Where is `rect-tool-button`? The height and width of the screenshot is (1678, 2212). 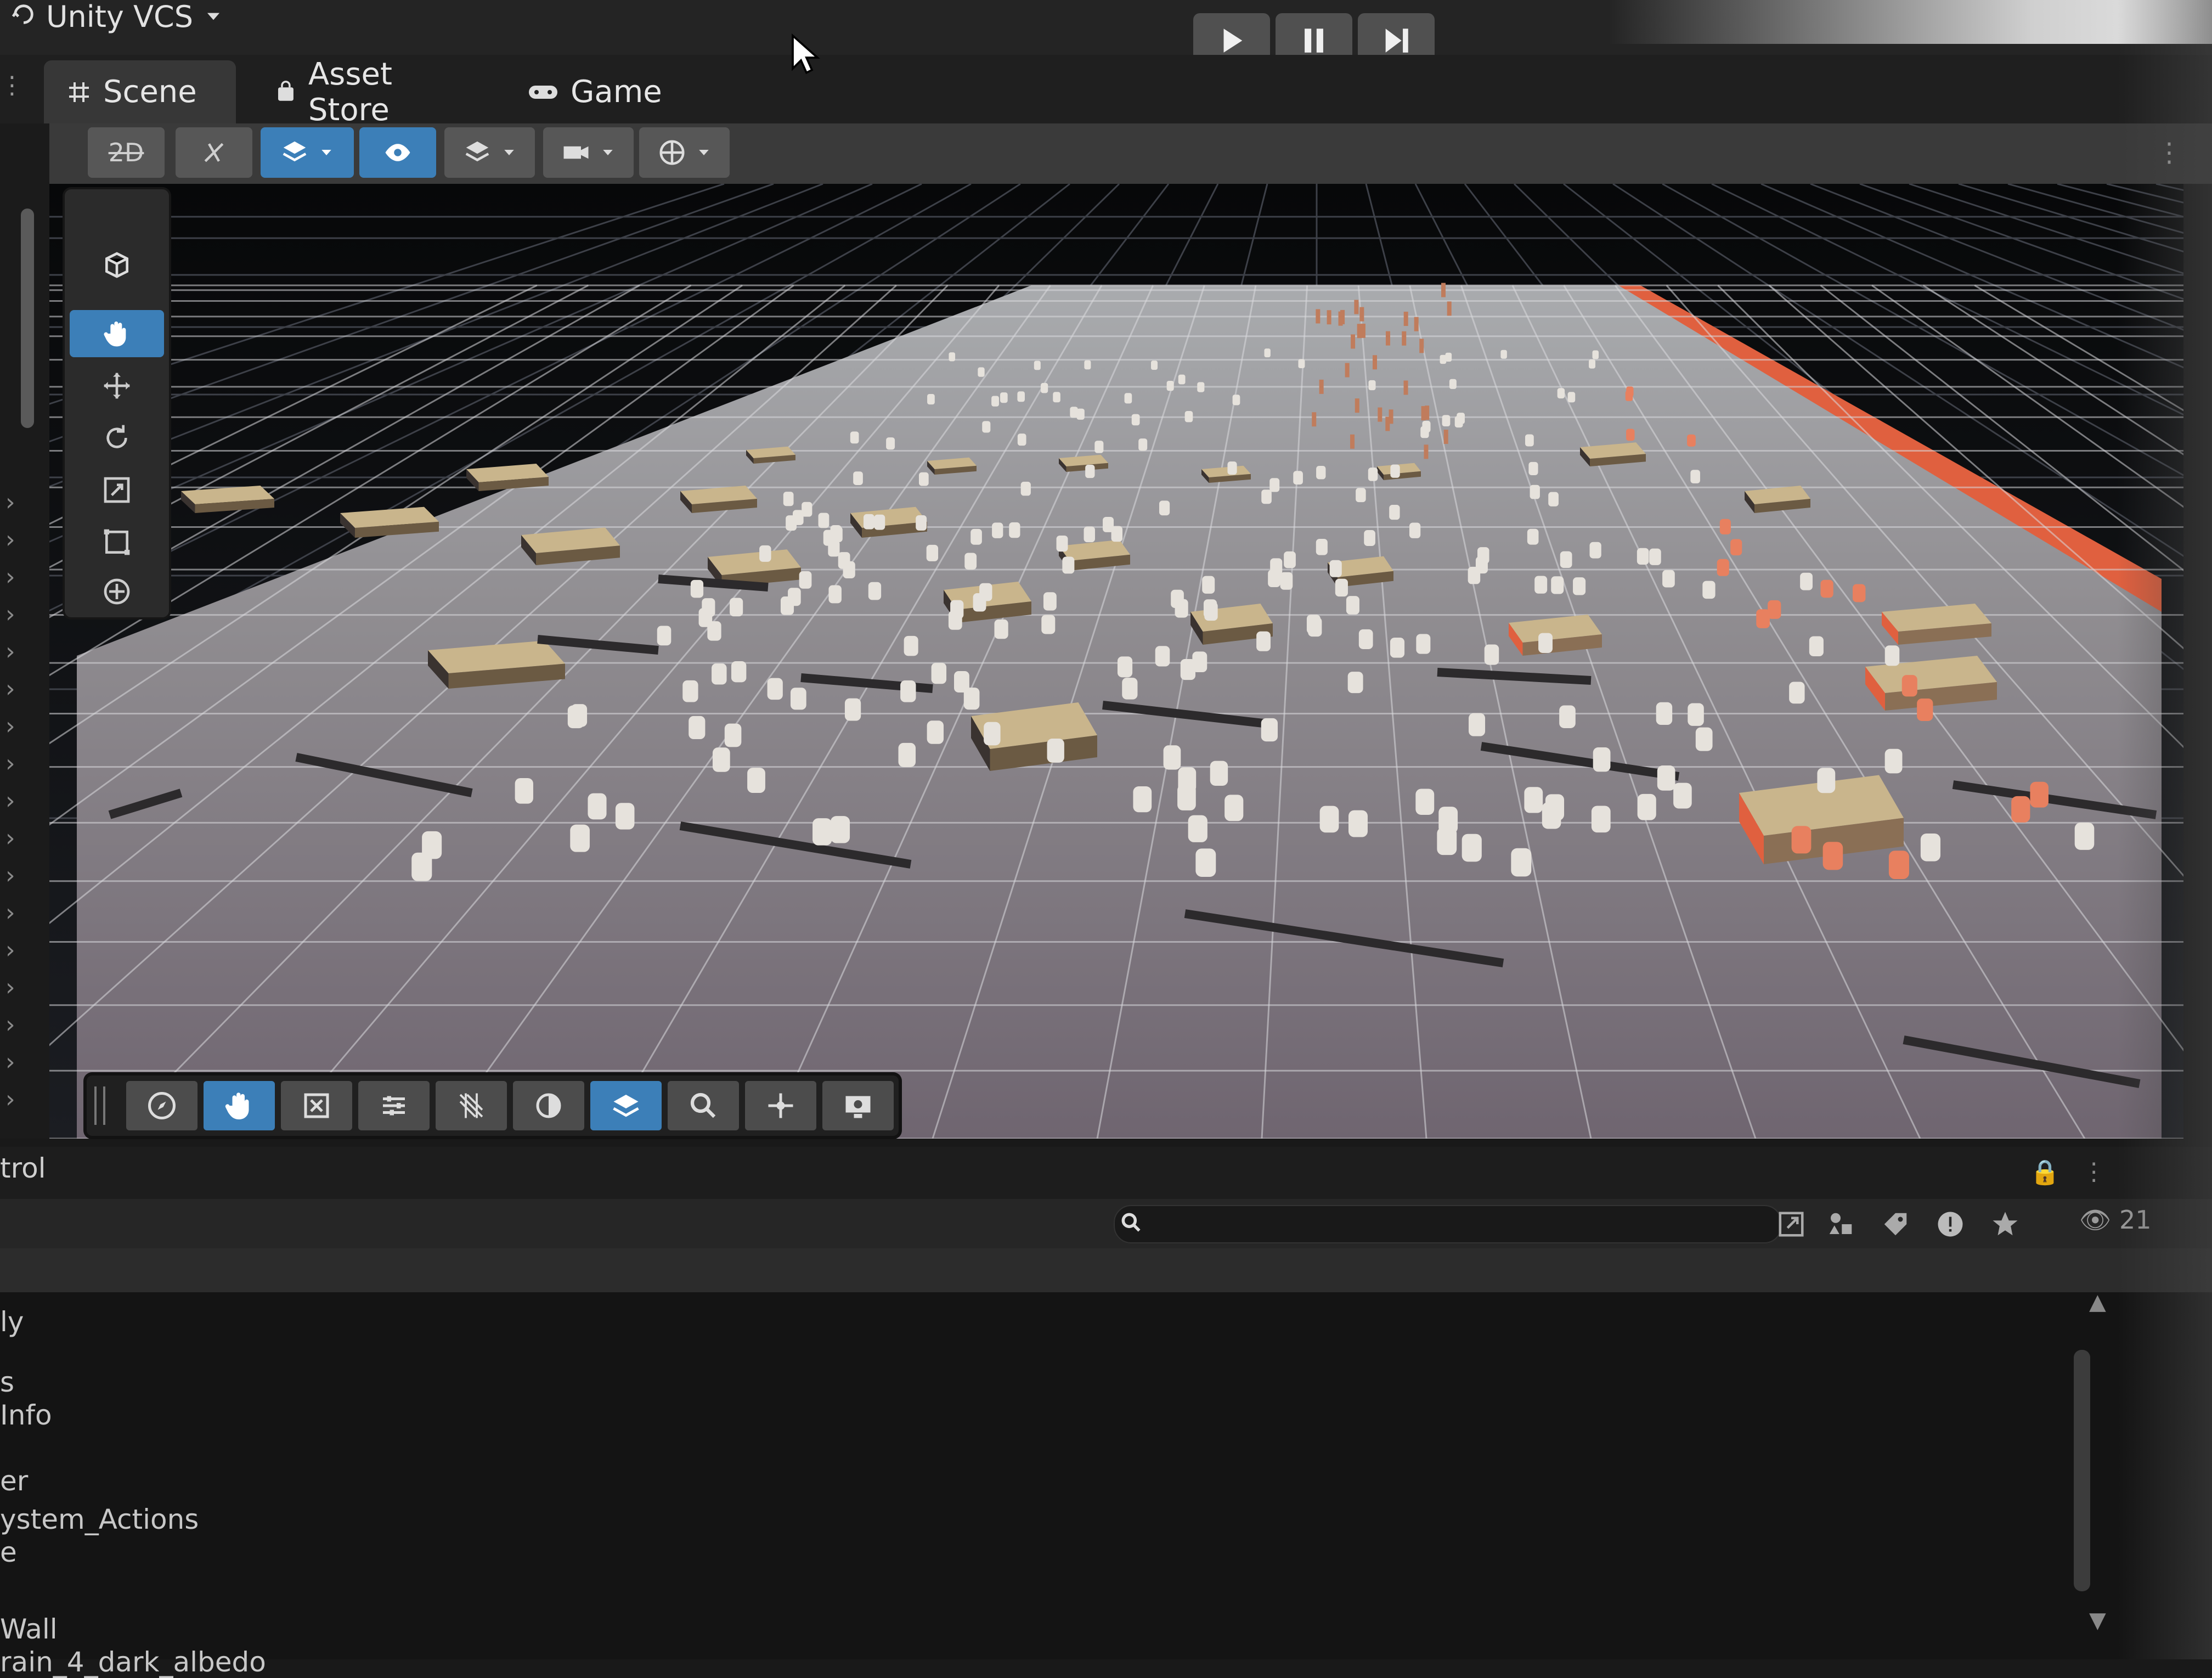
rect-tool-button is located at coordinates (117, 542).